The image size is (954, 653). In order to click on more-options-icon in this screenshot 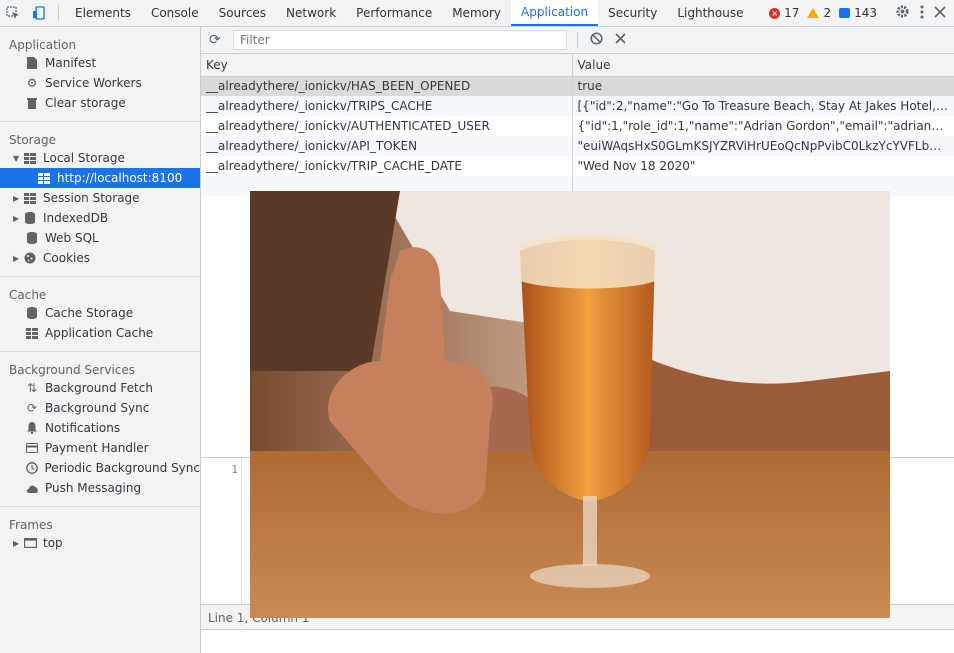, I will do `click(922, 13)`.